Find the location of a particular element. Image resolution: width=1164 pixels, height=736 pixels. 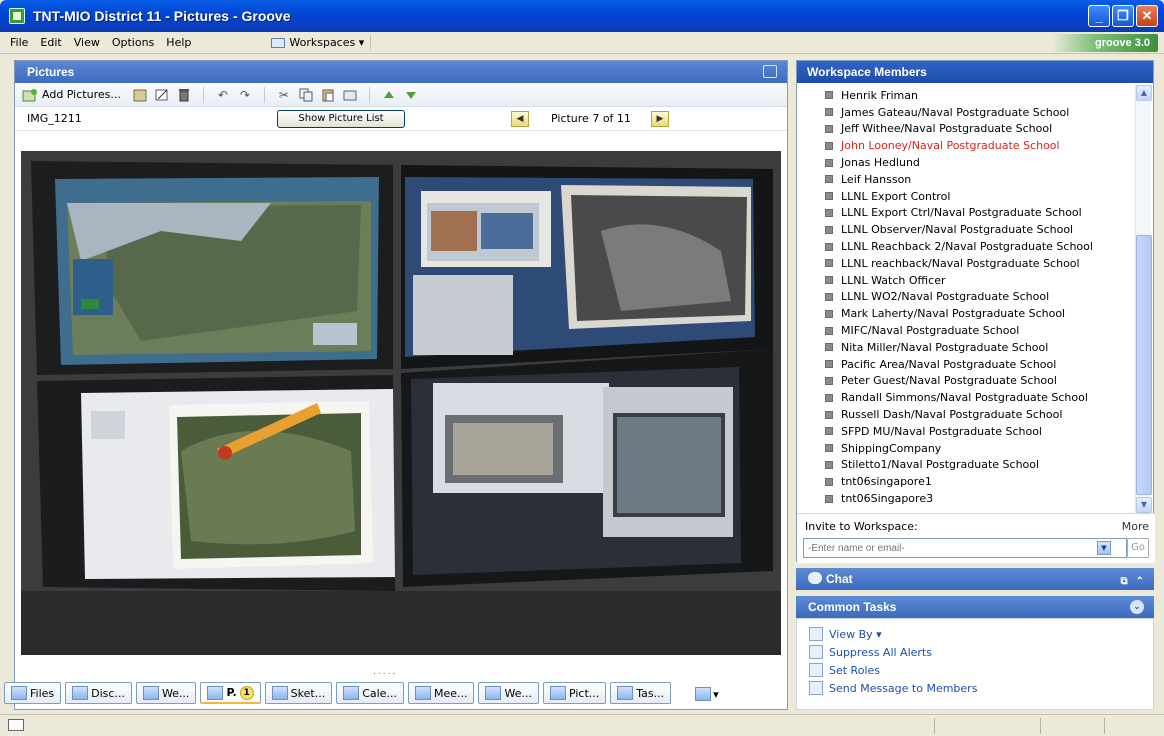

invite-dropdown-button: ▼ is located at coordinates (1104, 548).